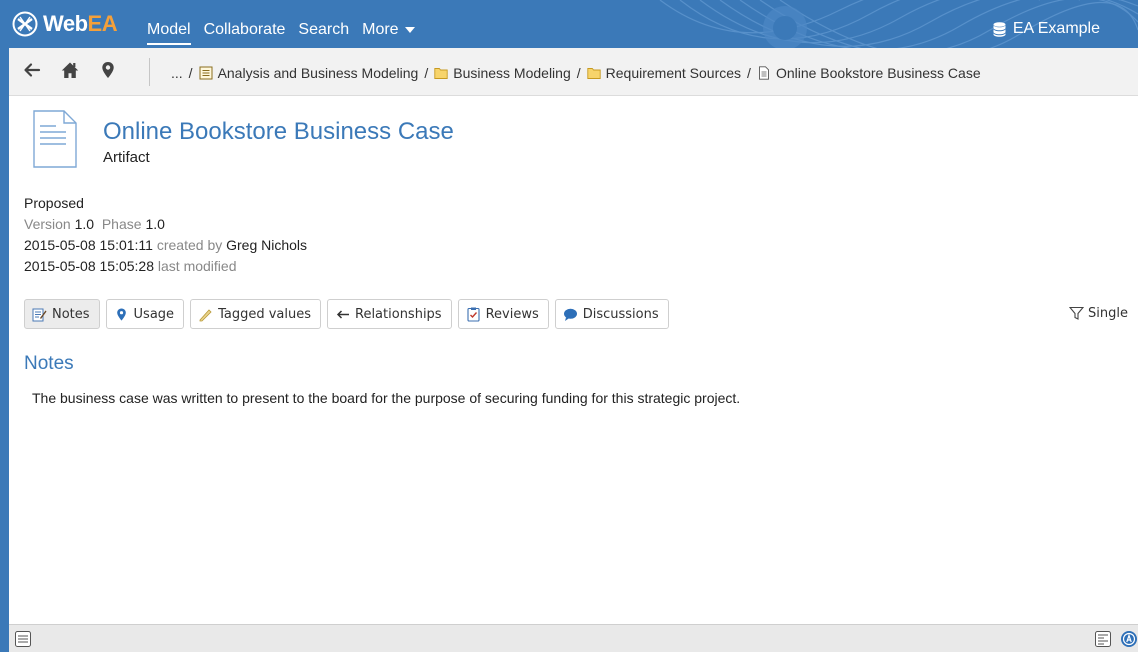 The width and height of the screenshot is (1138, 652). What do you see at coordinates (264, 314) in the screenshot?
I see `tab-label: Tagged values` at bounding box center [264, 314].